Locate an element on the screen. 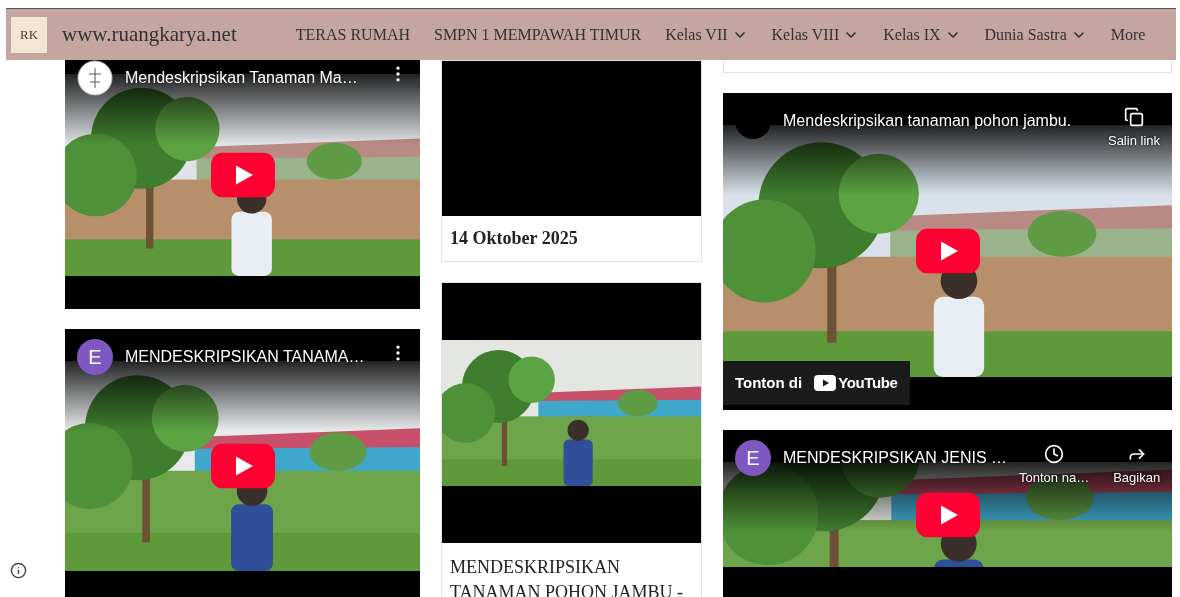  channel-avatar is located at coordinates (95, 78).